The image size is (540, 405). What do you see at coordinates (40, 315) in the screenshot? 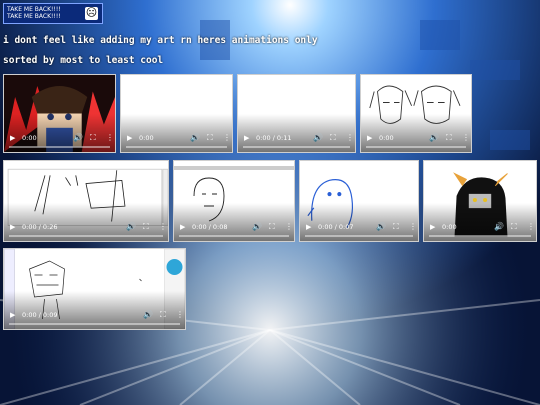
I see `video-time: 0:00 / 0:09` at bounding box center [40, 315].